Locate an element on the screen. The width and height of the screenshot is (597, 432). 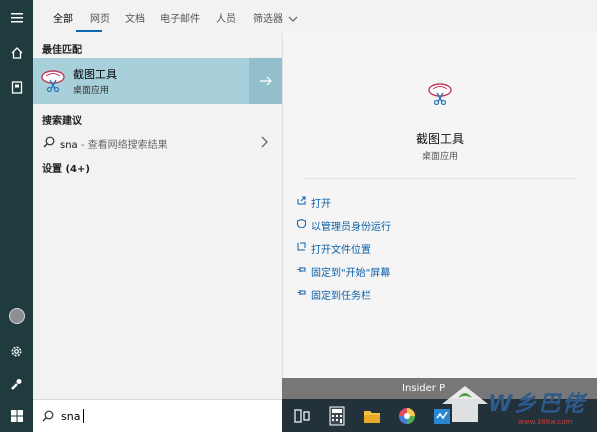
settings-gear-icon is located at coordinates (16, 351).